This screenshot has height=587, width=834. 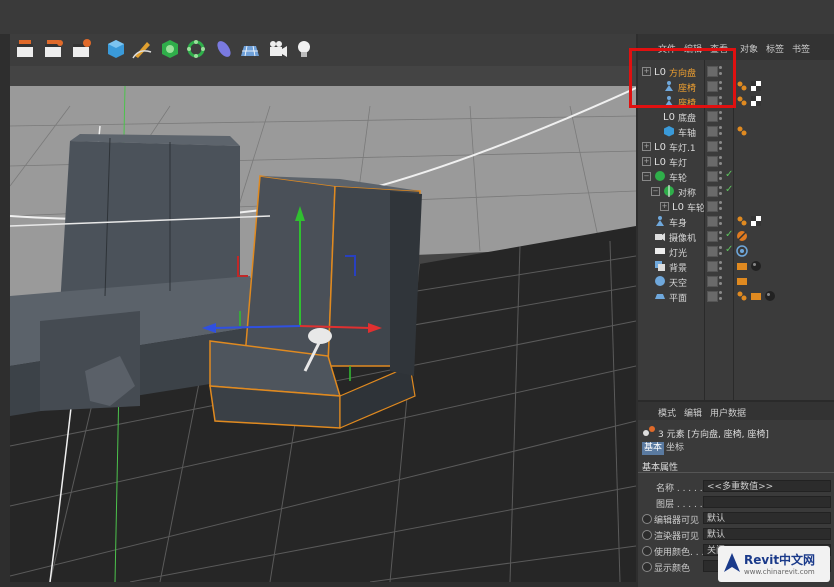 I want to click on object-name: 平面, so click(x=678, y=297).